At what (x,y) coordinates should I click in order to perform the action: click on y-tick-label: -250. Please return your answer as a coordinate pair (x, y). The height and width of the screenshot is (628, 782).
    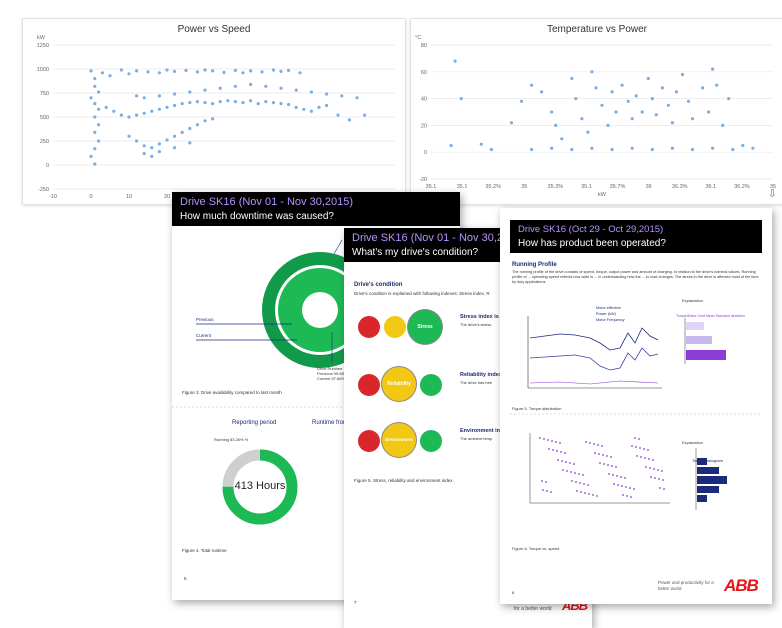
    Looking at the image, I should click on (43, 190).